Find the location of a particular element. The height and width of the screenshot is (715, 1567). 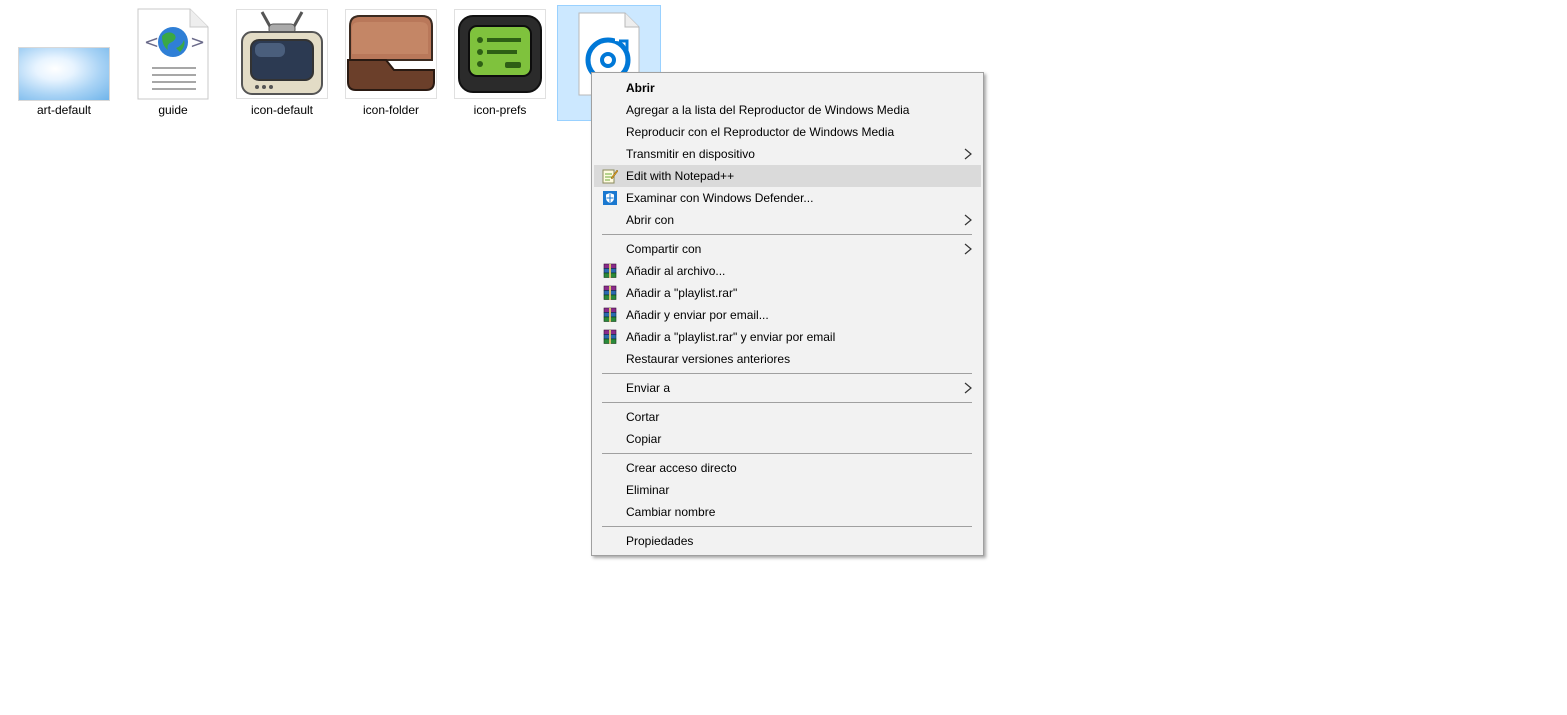

menu-item-label: Añadir a "playlist.rar" is located at coordinates (682, 293).